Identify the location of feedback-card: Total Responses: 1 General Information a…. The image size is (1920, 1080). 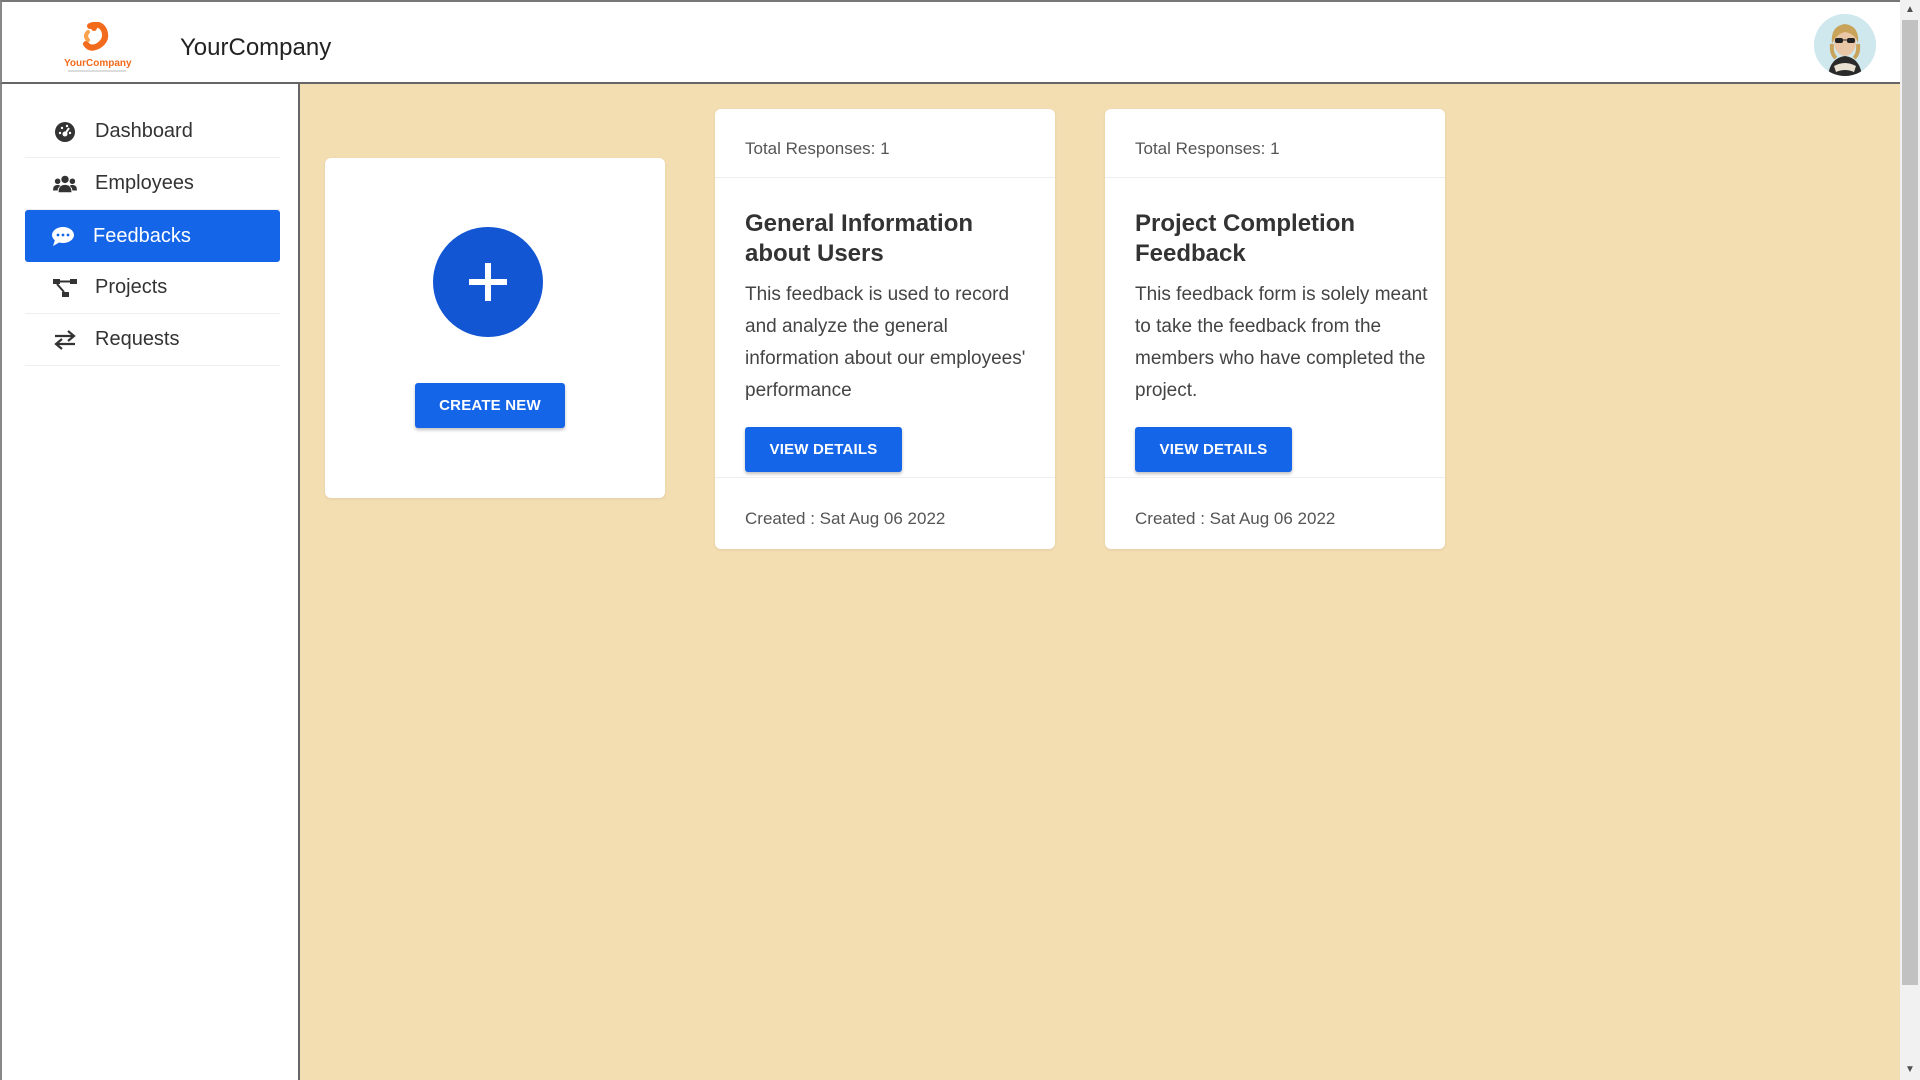
(885, 329).